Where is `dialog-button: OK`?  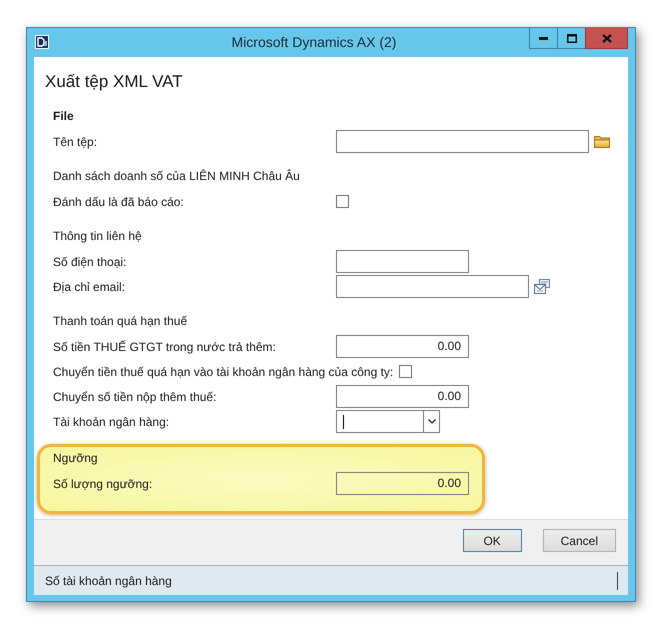
dialog-button: OK is located at coordinates (492, 540).